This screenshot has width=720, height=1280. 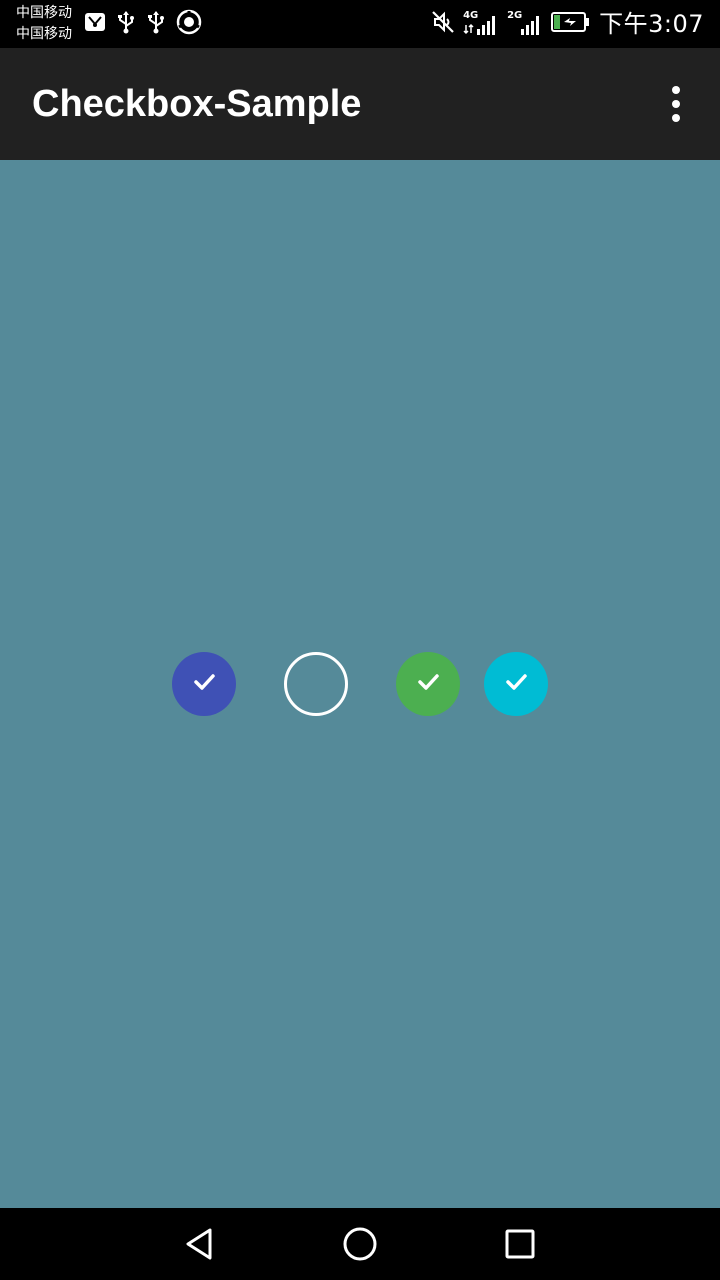 I want to click on battery-charging-icon, so click(x=571, y=24).